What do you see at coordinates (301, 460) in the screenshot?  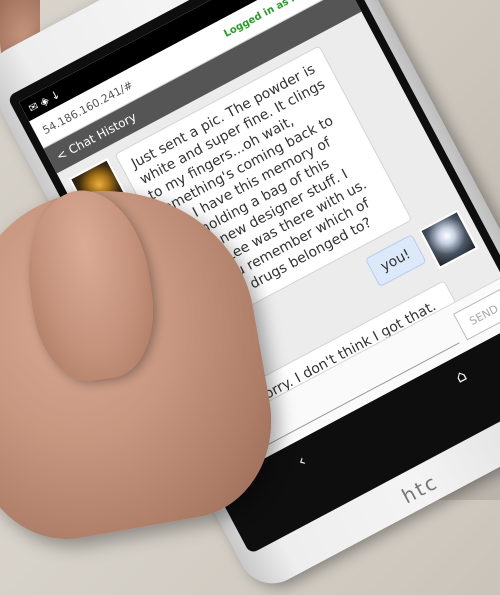 I see `back-icon: ‹` at bounding box center [301, 460].